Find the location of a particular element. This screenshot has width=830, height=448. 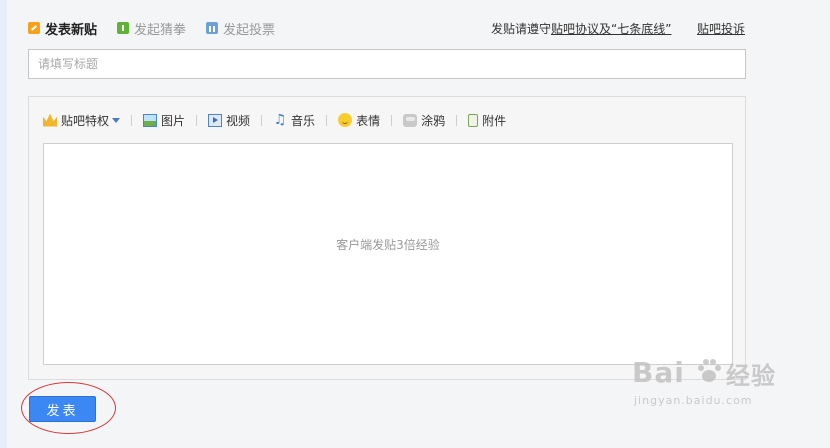

toolbar-doodle-label: 涂鸦 is located at coordinates (433, 120).